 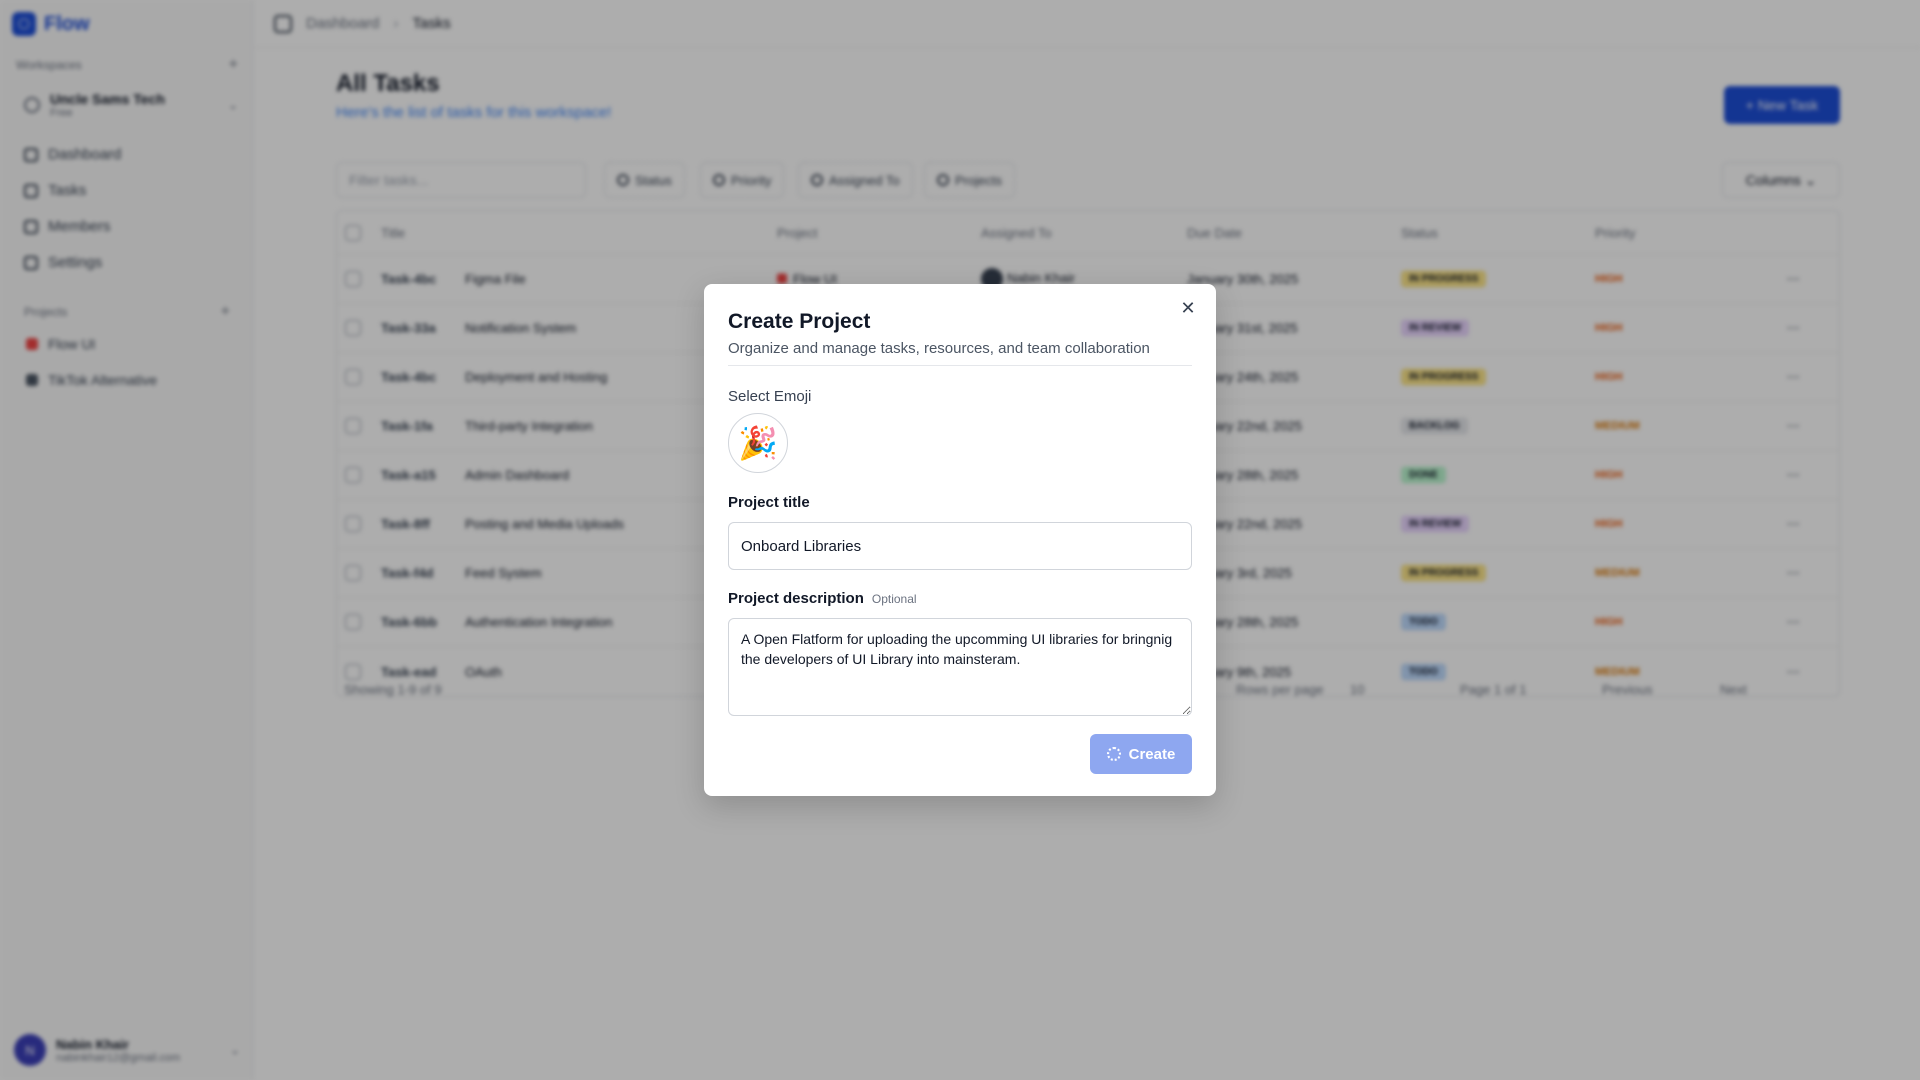 I want to click on close-icon: ✕, so click(x=1188, y=308).